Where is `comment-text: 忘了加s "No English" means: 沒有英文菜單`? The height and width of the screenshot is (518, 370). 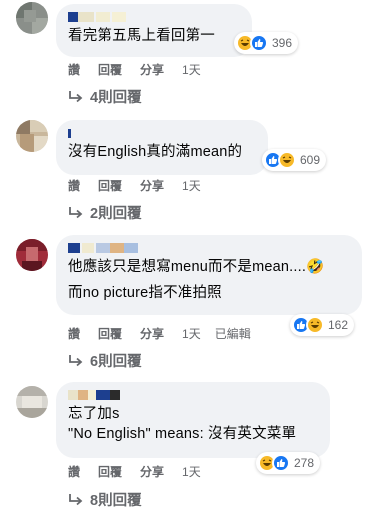
comment-text: 忘了加s "No English" means: 沒有英文菜單 is located at coordinates (182, 424).